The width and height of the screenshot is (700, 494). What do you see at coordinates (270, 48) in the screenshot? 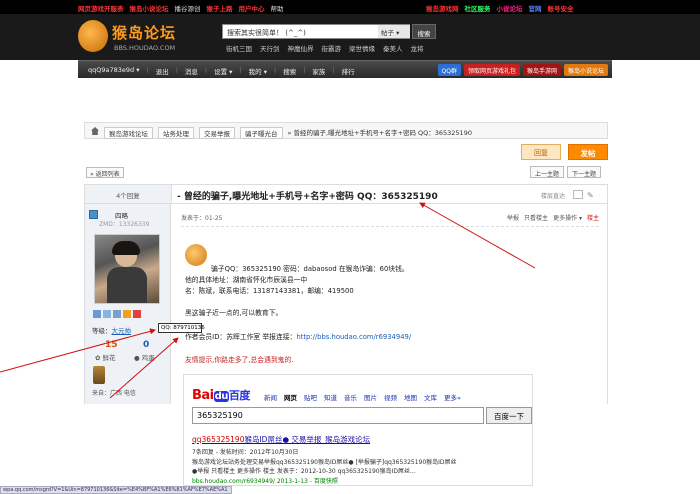
I see `quicklink: 天行剑` at bounding box center [270, 48].